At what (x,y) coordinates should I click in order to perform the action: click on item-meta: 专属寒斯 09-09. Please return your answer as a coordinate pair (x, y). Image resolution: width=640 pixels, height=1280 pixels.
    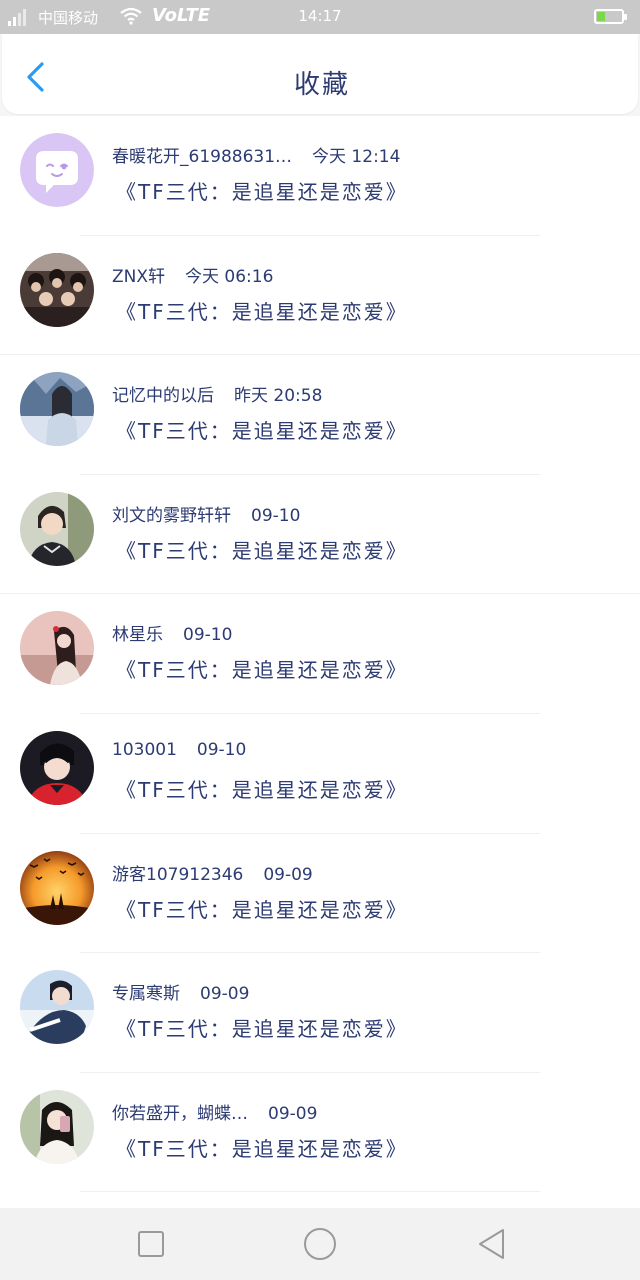
    Looking at the image, I should click on (180, 991).